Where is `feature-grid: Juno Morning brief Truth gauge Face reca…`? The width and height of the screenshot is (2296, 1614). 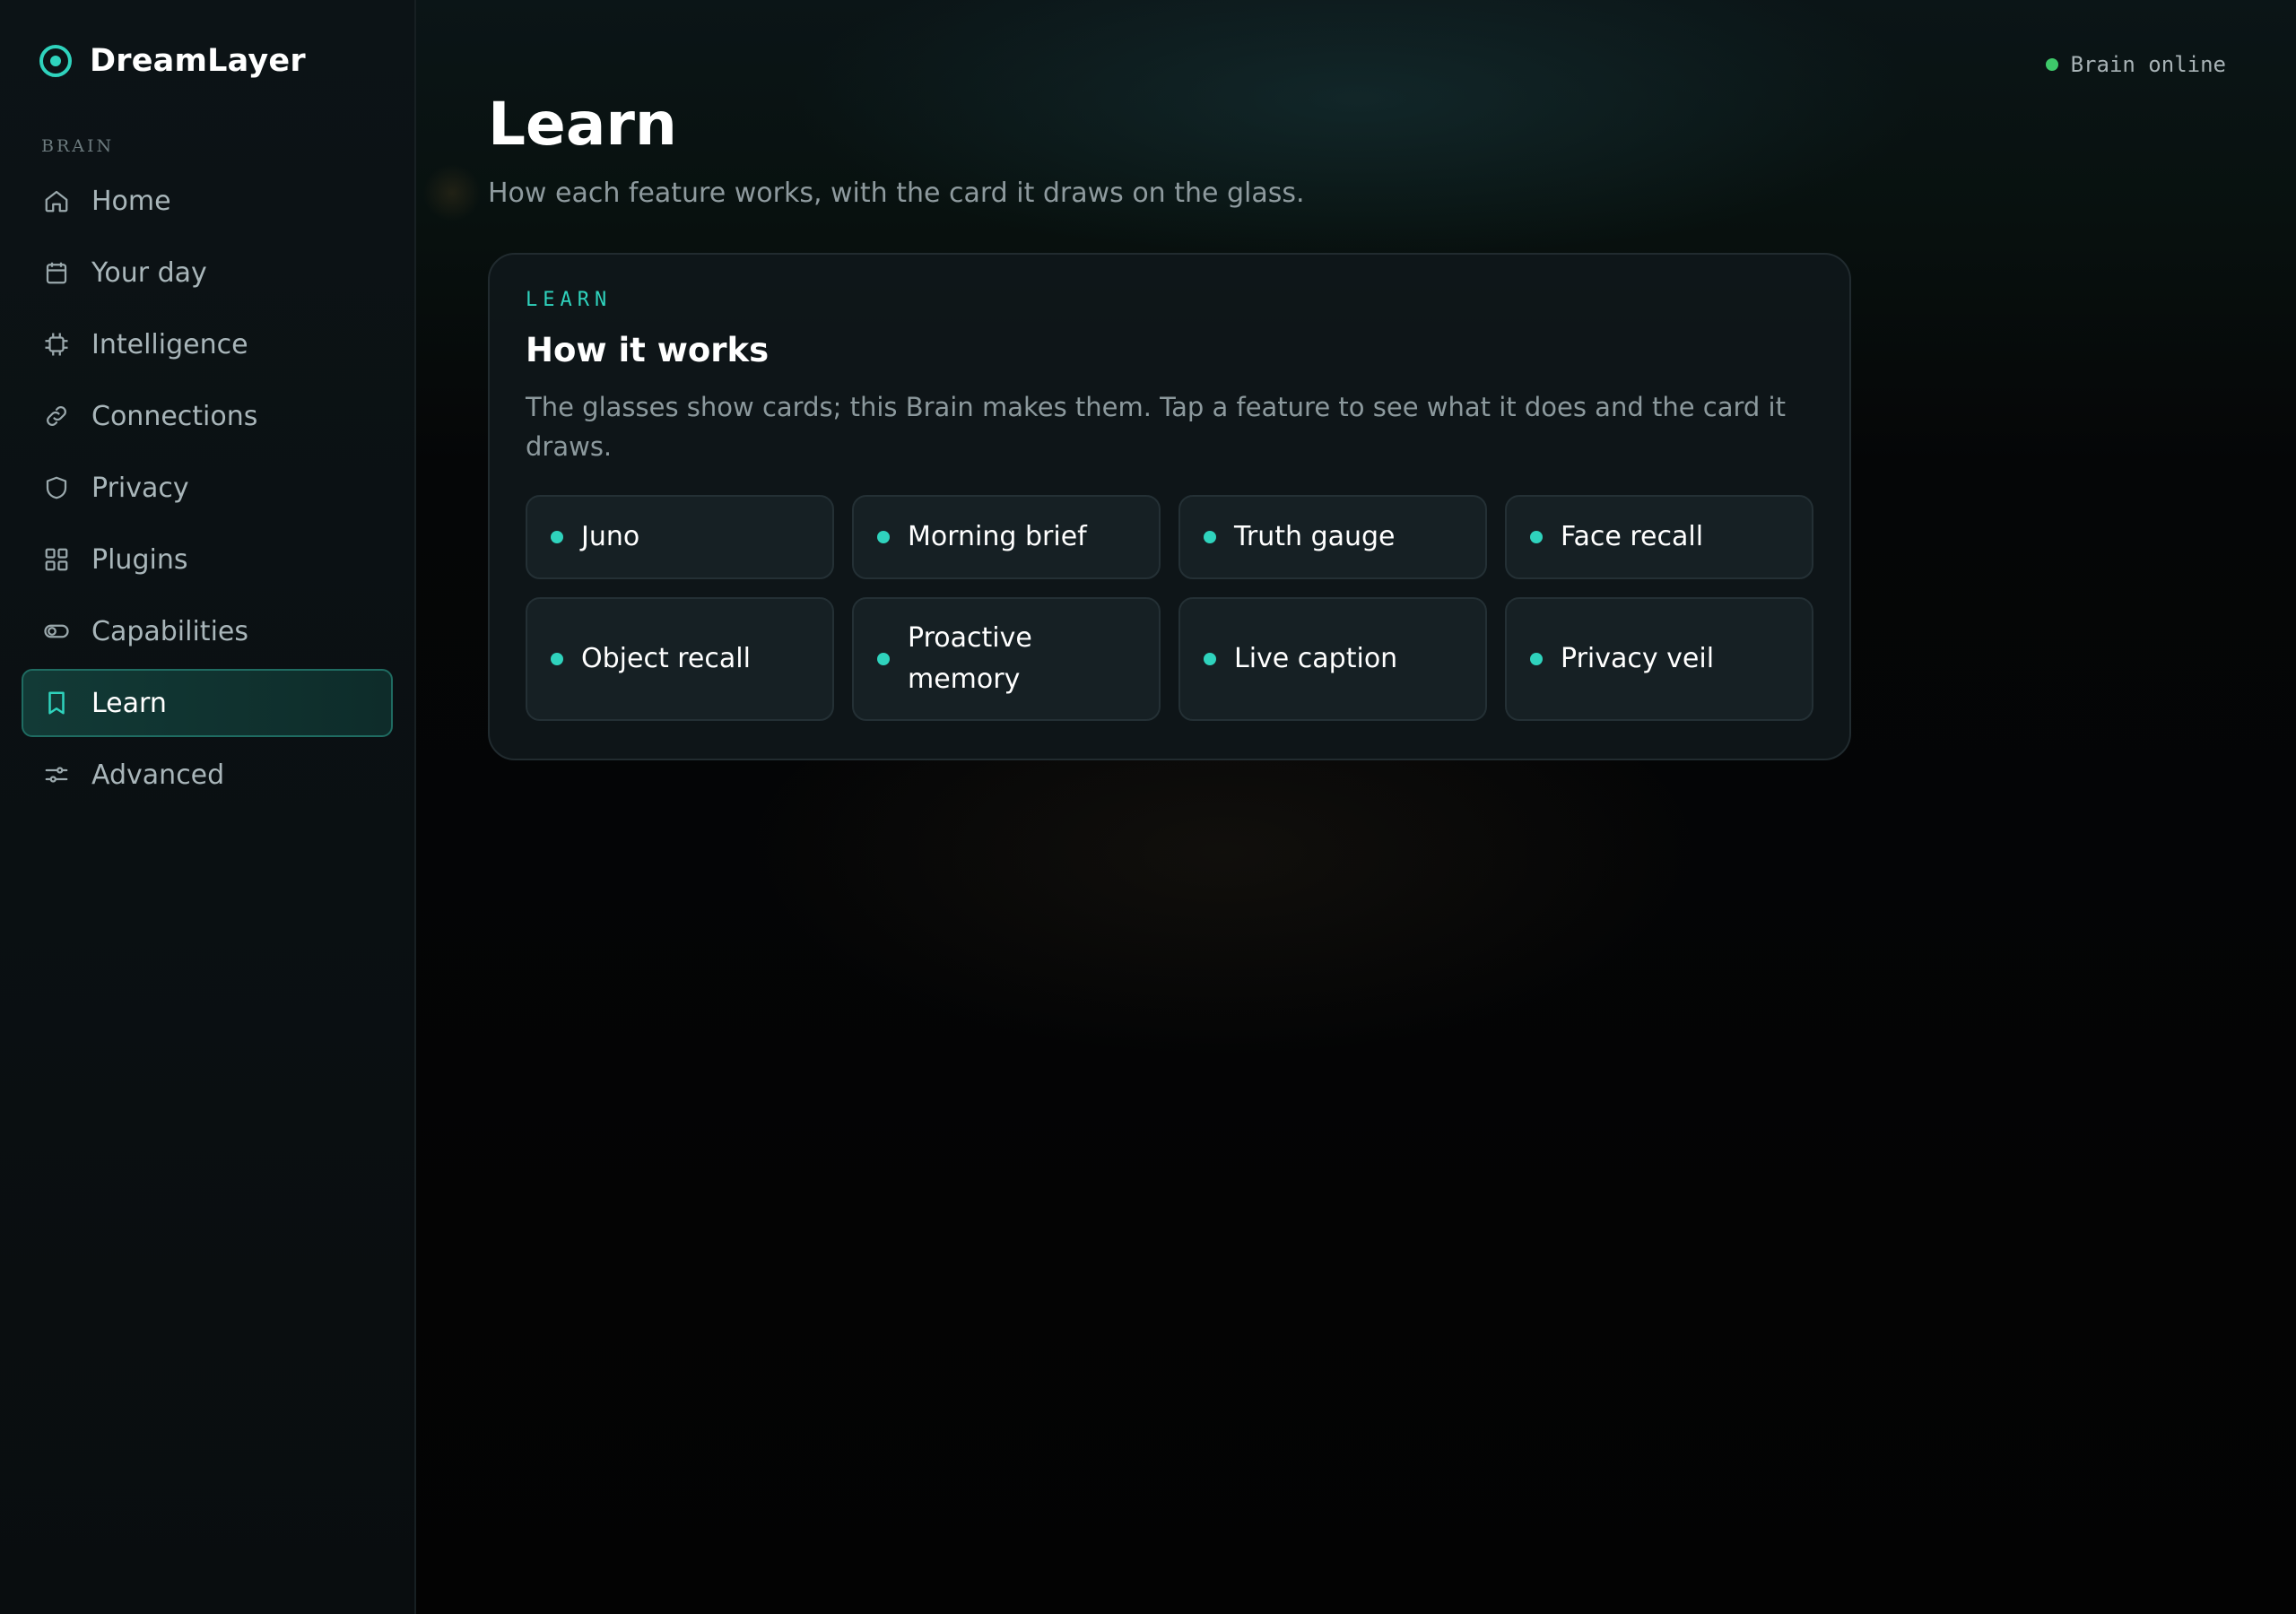 feature-grid: Juno Morning brief Truth gauge Face reca… is located at coordinates (1169, 608).